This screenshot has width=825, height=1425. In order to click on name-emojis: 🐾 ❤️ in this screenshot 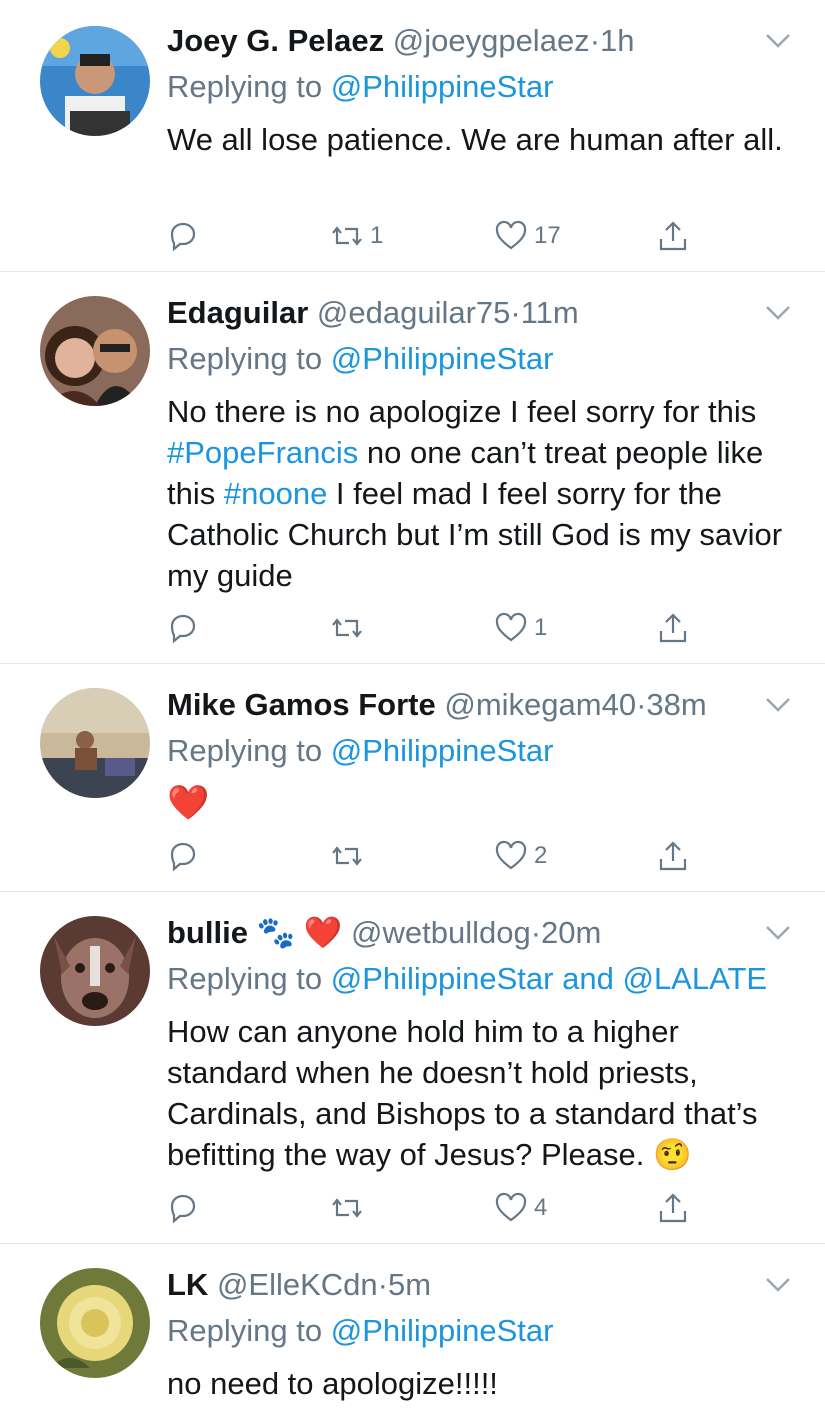, I will do `click(299, 932)`.